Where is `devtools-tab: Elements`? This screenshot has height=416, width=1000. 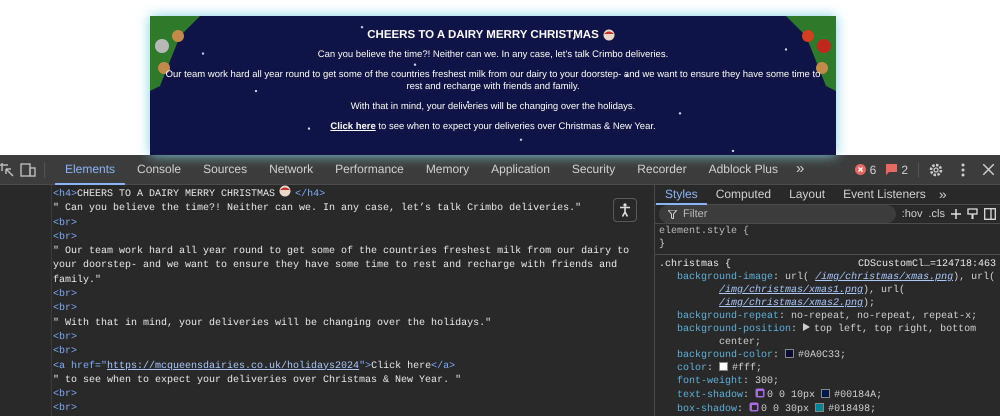 devtools-tab: Elements is located at coordinates (90, 169).